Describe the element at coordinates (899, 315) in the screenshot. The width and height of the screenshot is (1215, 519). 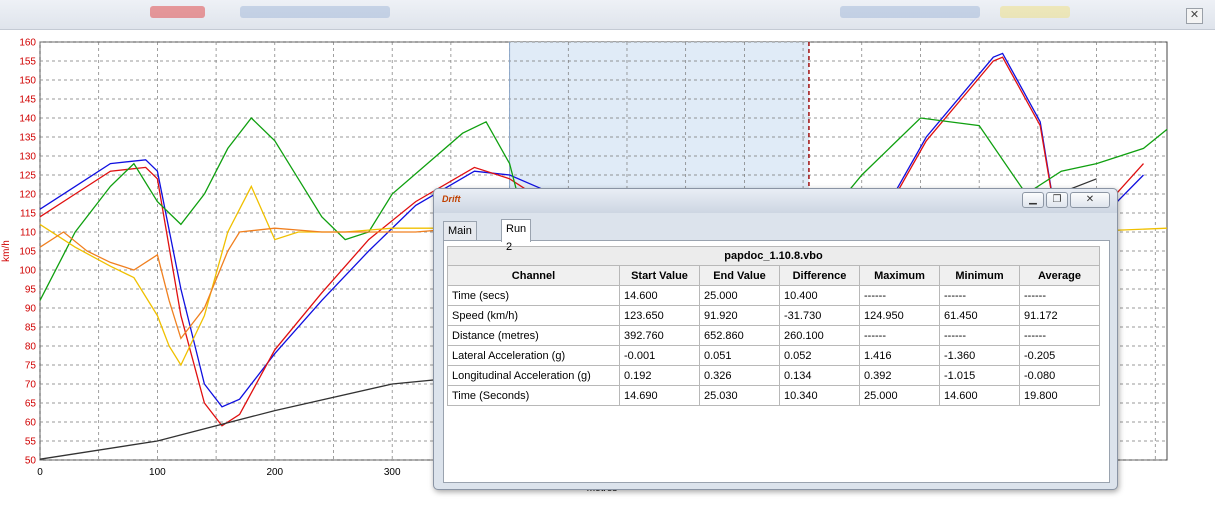
I see `table-cell: 124.950` at that location.